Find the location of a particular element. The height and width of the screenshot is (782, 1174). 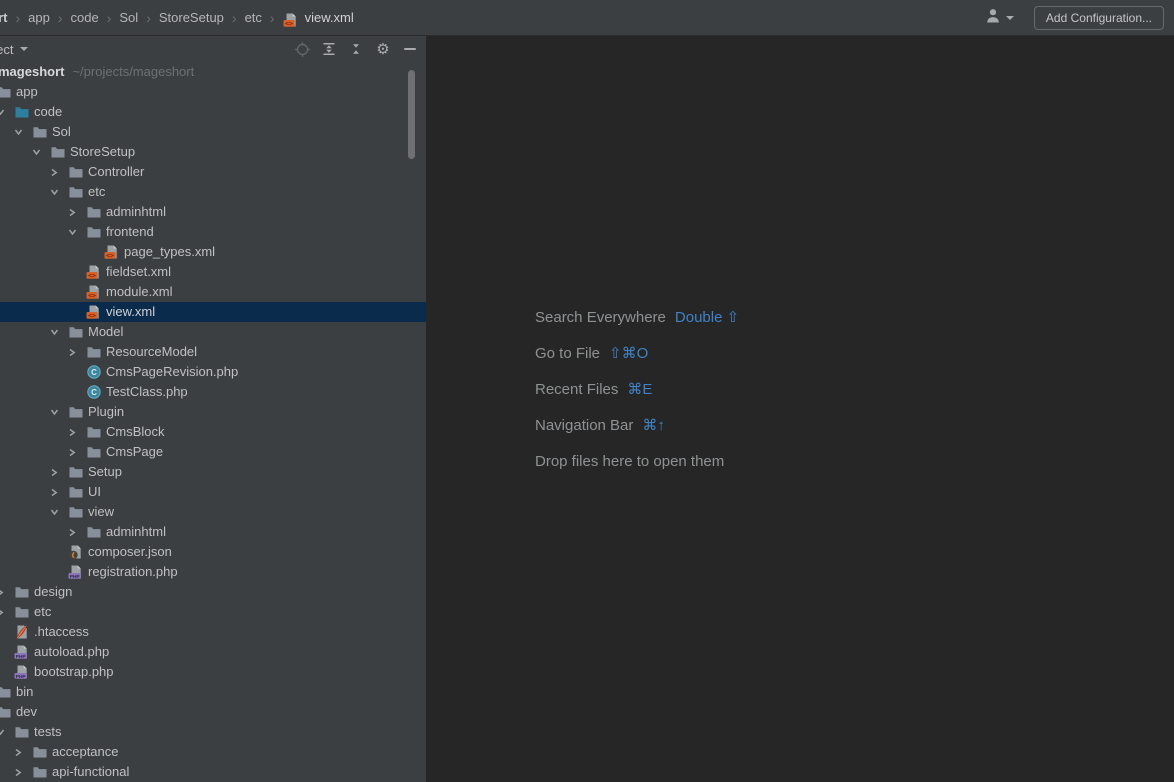

project-panel-toolbar: ⚙ is located at coordinates (356, 49).